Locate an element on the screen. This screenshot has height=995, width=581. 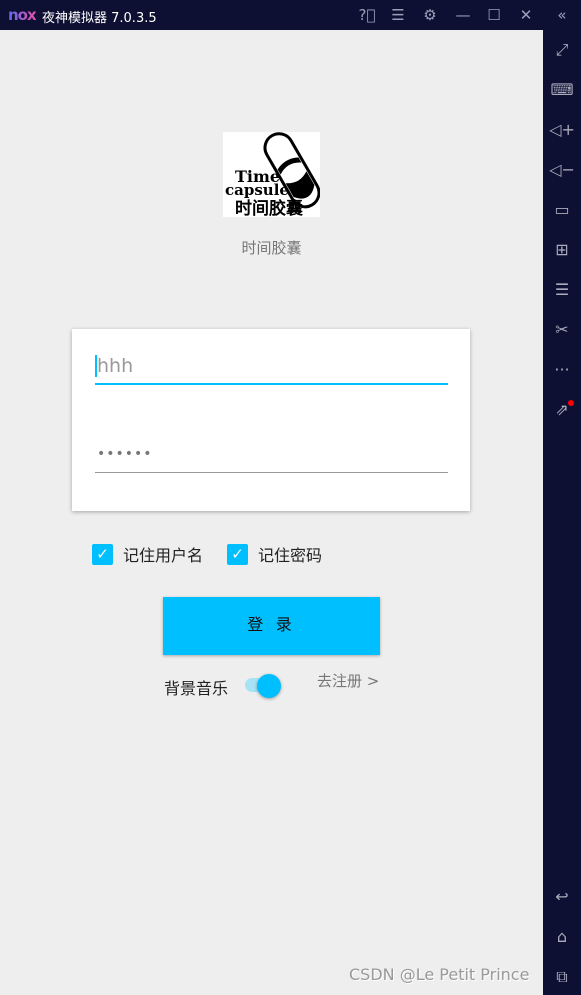
password-input: •••••• is located at coordinates (271, 455).